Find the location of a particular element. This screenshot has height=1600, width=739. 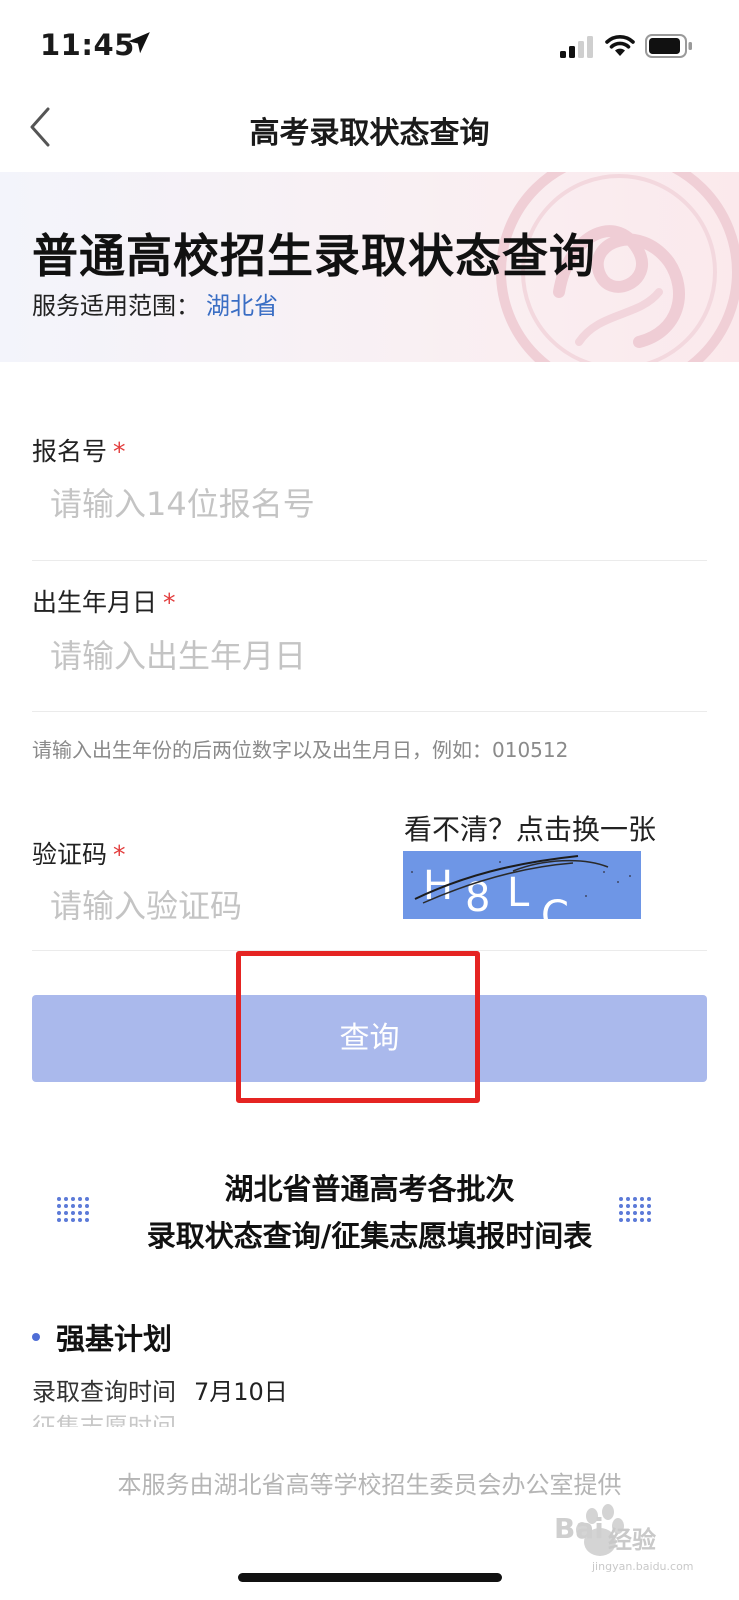

watermark-brand: 经验 is located at coordinates (632, 1540).